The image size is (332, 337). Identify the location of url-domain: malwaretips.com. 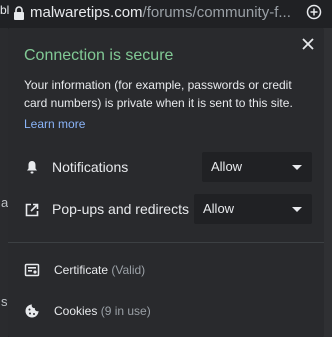
(86, 12).